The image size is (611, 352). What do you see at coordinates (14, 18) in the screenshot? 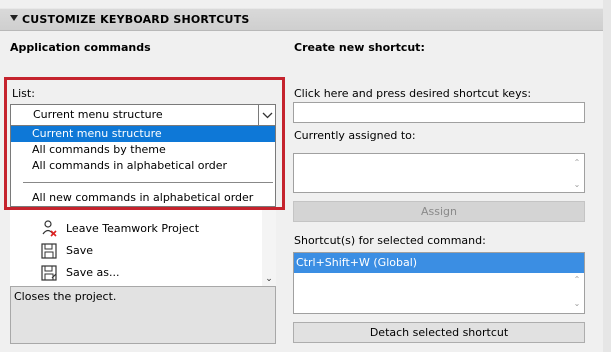
I see `collapse-triangle-icon` at bounding box center [14, 18].